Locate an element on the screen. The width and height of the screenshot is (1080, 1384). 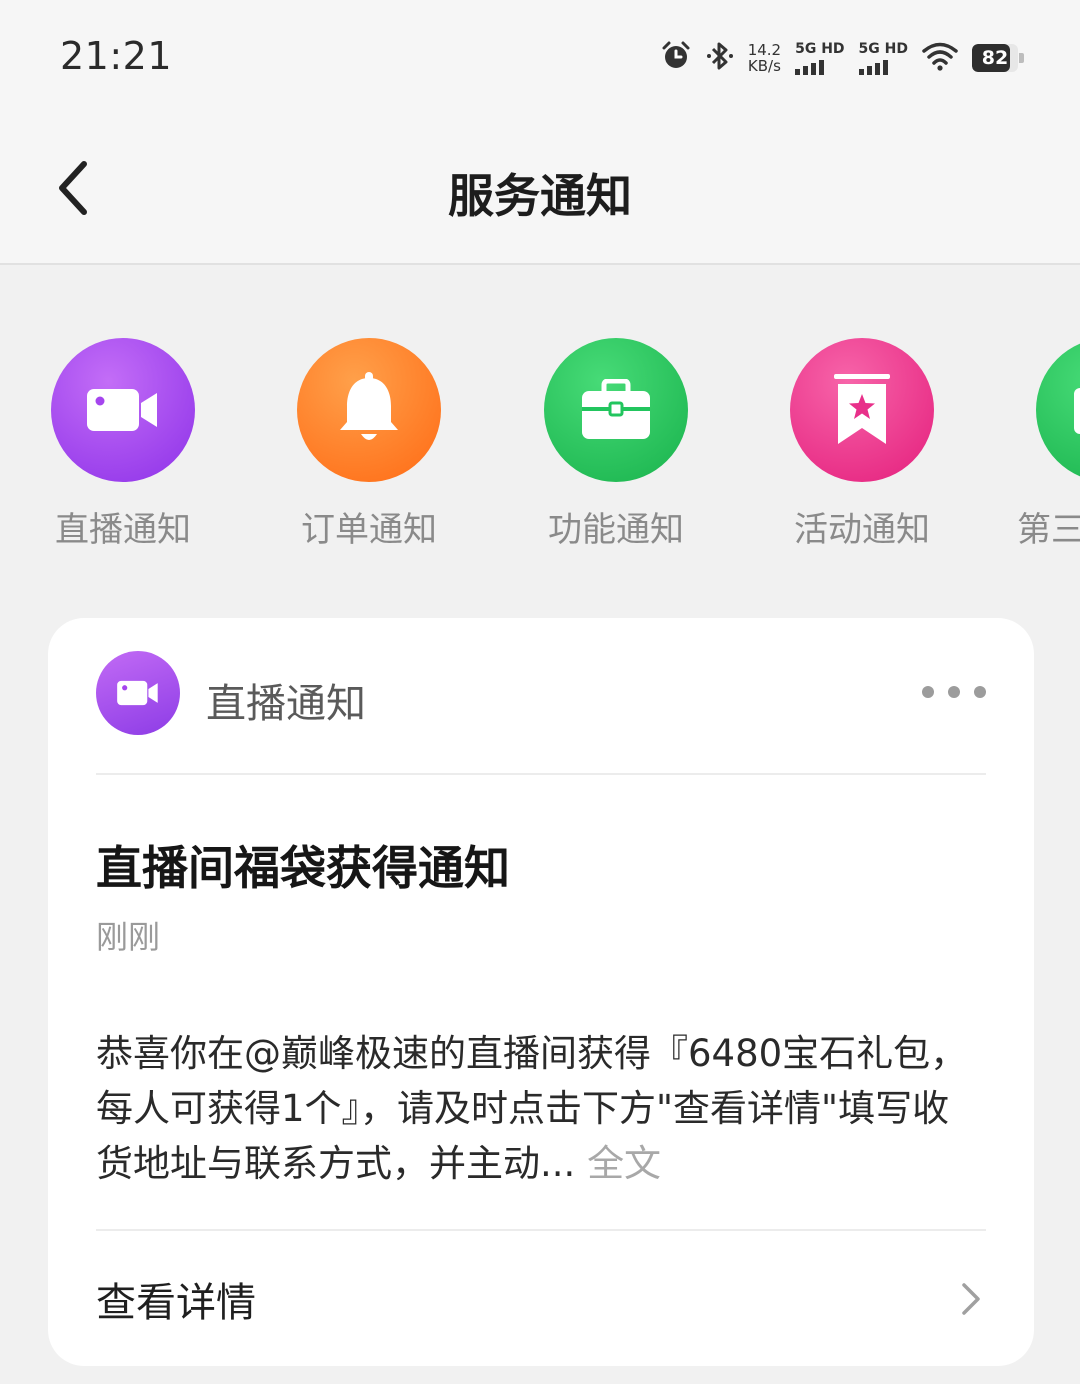
briefcase-icon is located at coordinates (616, 409).